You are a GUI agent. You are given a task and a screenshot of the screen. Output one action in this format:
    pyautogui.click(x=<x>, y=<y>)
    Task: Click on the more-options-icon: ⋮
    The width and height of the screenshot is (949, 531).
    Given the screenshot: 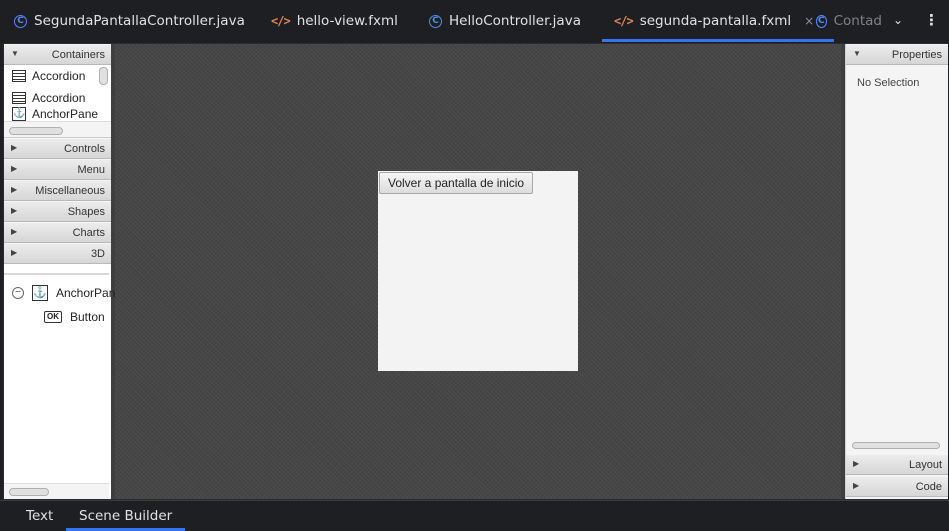 What is the action you would take?
    pyautogui.click(x=931, y=20)
    